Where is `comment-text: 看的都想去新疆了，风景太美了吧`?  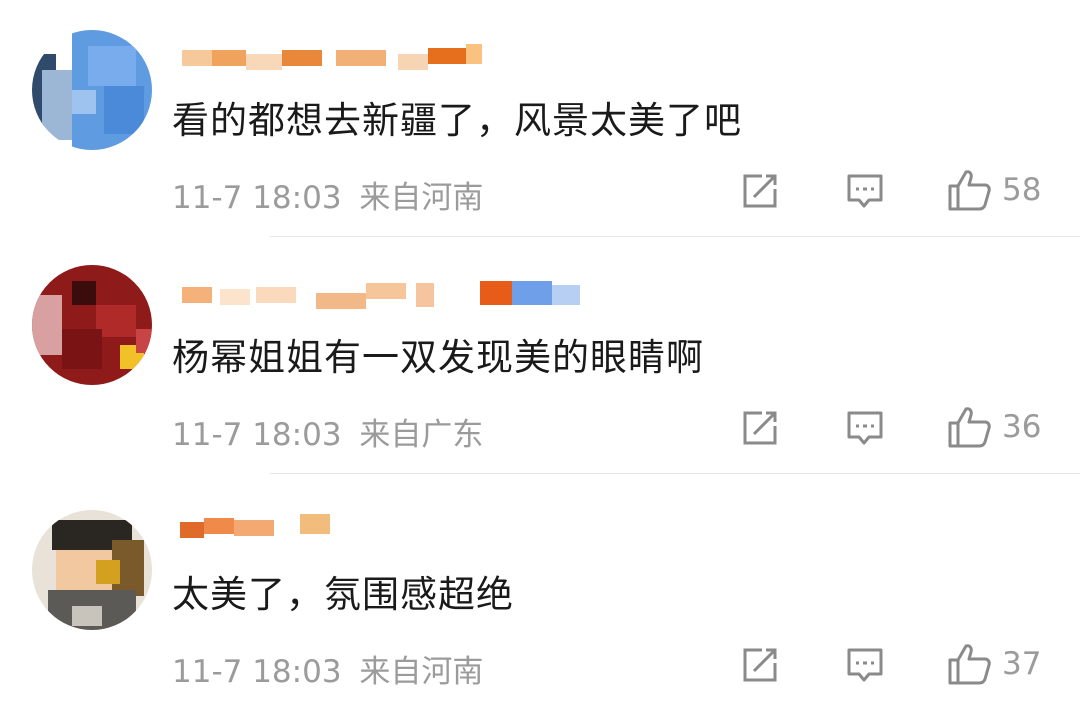
comment-text: 看的都想去新疆了，风景太美了吧 is located at coordinates (457, 120).